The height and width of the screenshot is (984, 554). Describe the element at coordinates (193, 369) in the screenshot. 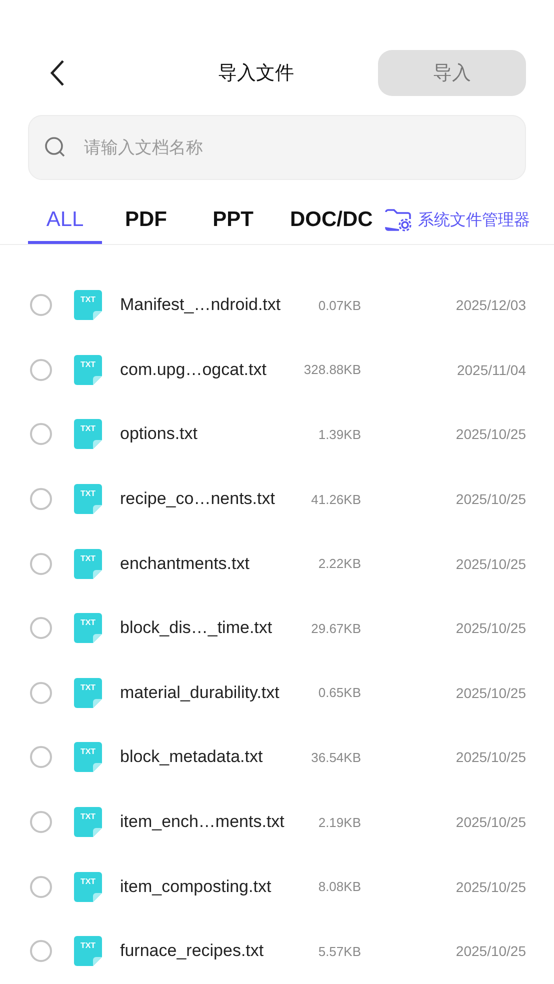

I see `file-name: com.upg…ogcat.txt` at that location.